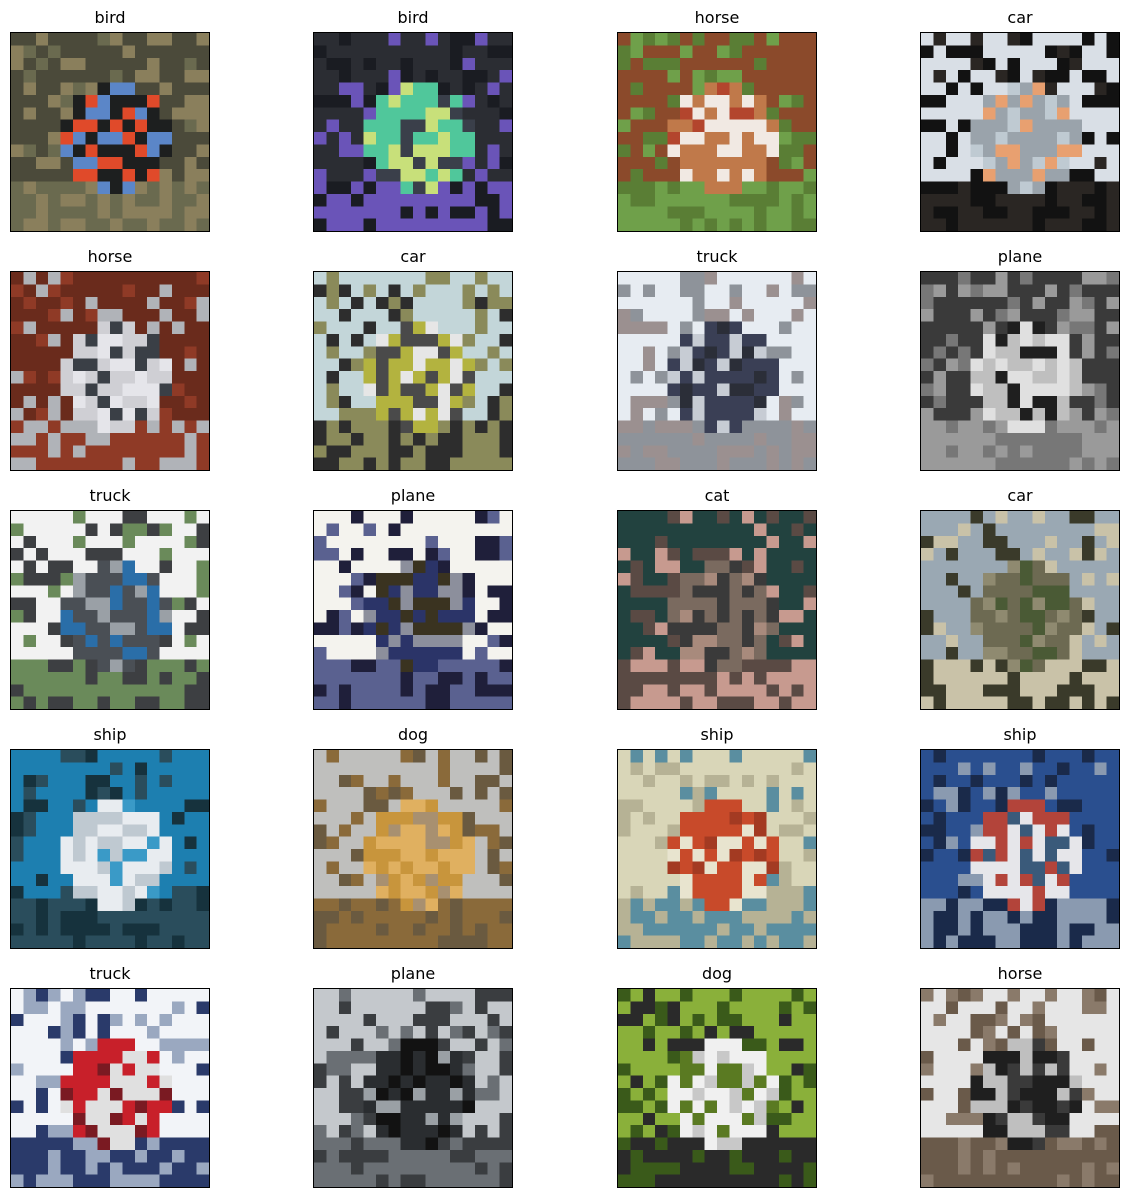 The width and height of the screenshot is (1128, 1197). I want to click on image-label: cat, so click(717, 495).